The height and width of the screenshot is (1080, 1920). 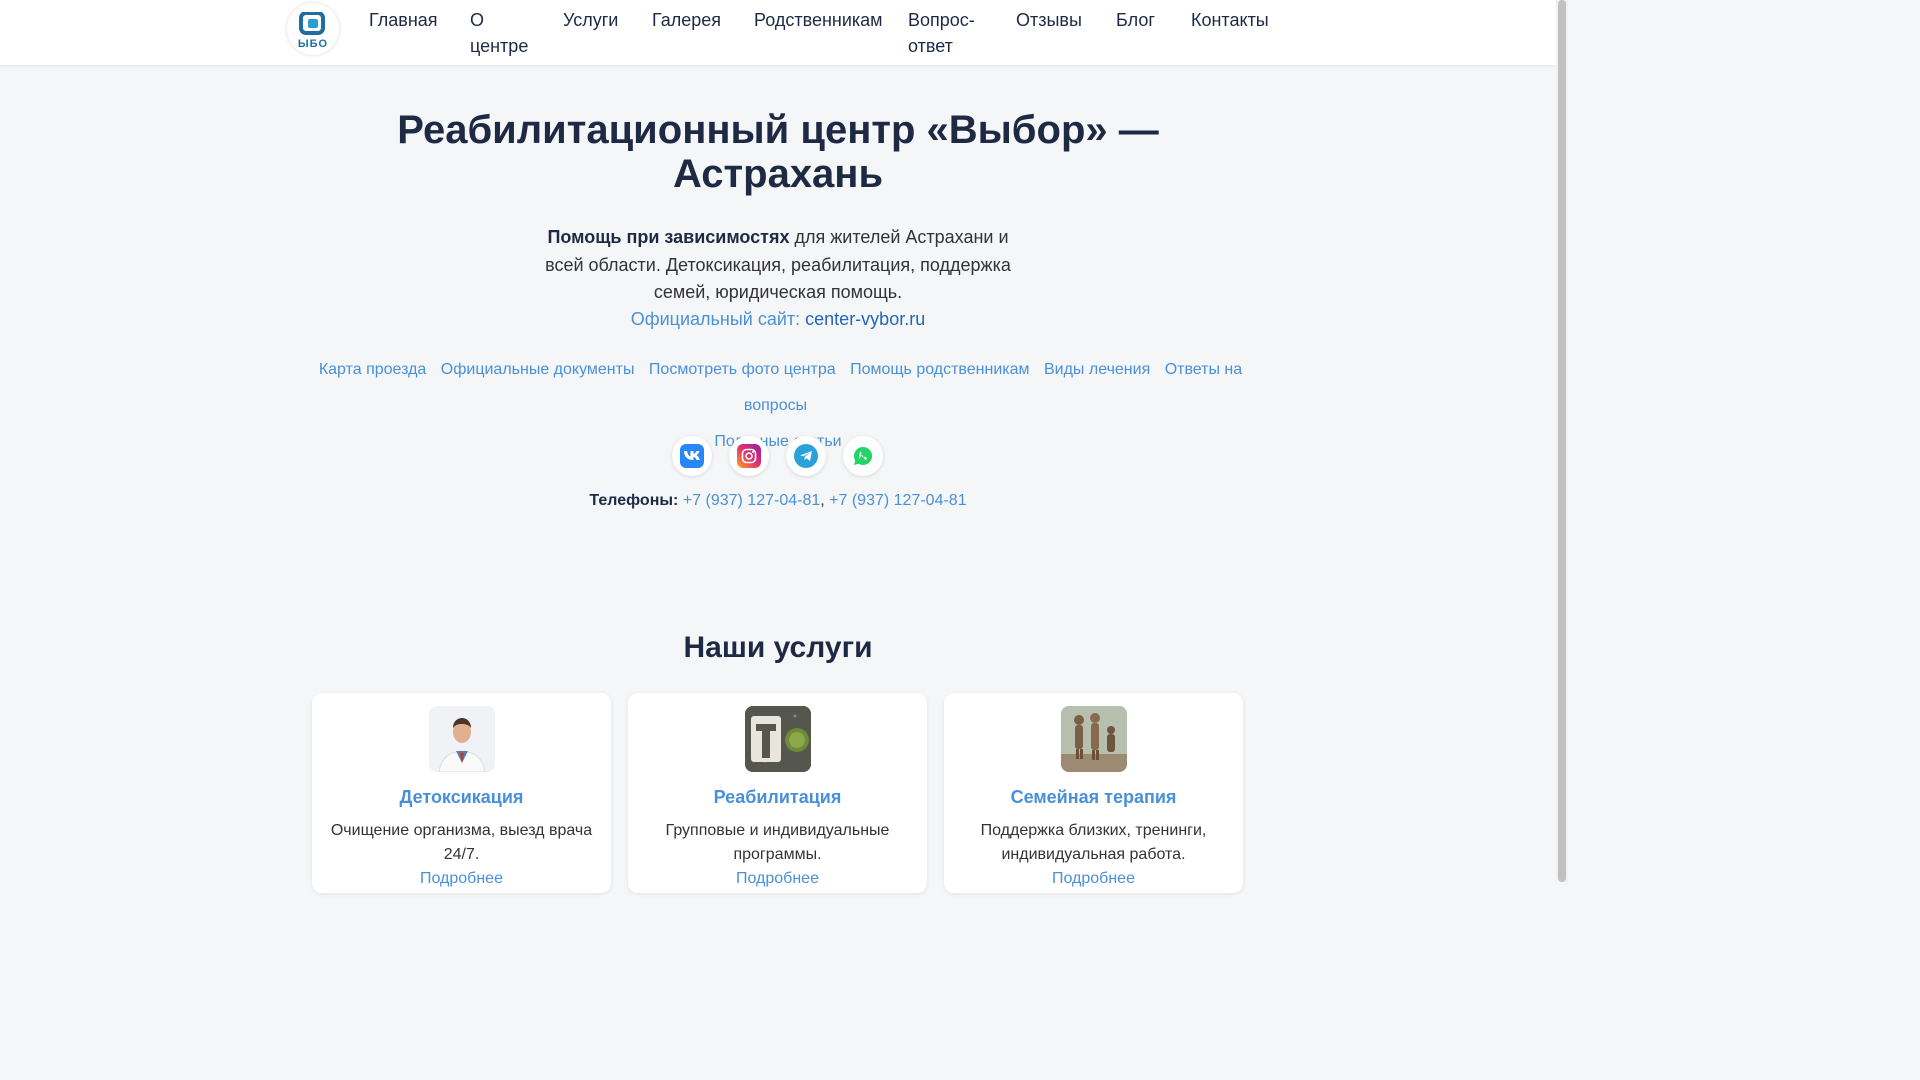 What do you see at coordinates (461, 797) in the screenshot?
I see `service-title-detox: Детоксикация` at bounding box center [461, 797].